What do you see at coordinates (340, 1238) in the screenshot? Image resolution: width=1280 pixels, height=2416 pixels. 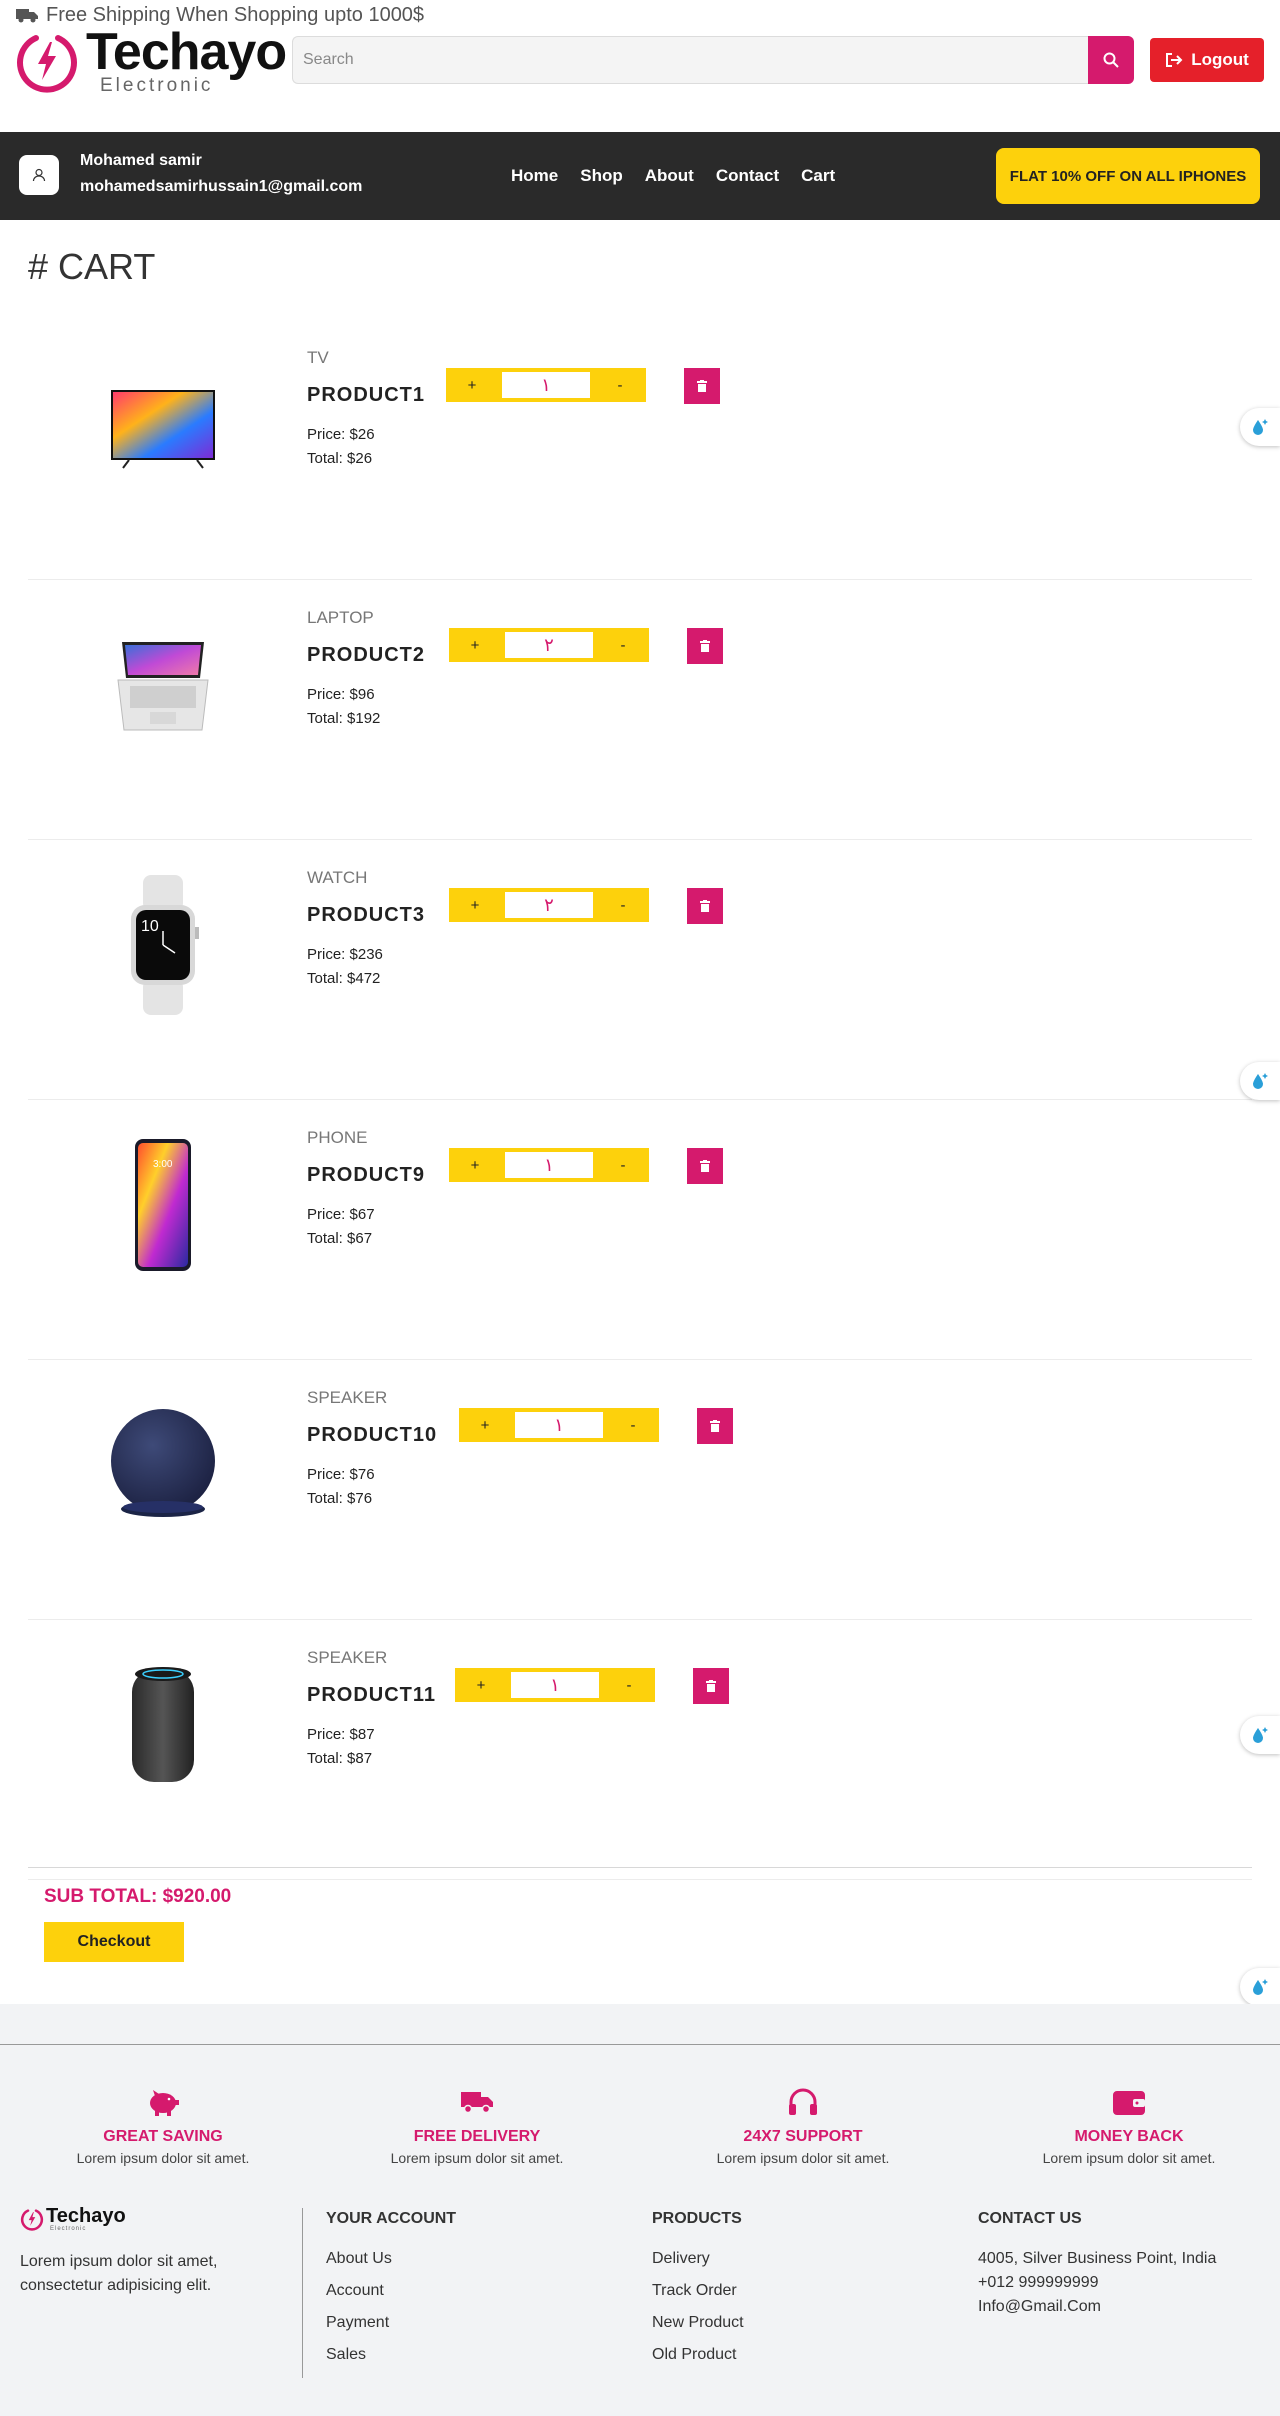 I see `product-total: Total: $67` at bounding box center [340, 1238].